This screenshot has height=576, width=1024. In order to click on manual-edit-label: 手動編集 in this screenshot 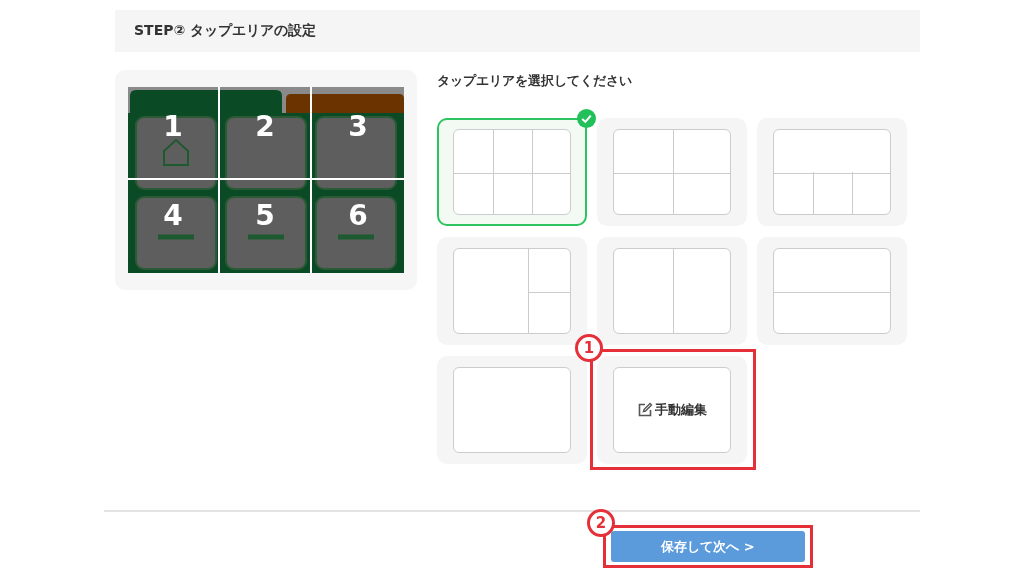, I will do `click(681, 410)`.